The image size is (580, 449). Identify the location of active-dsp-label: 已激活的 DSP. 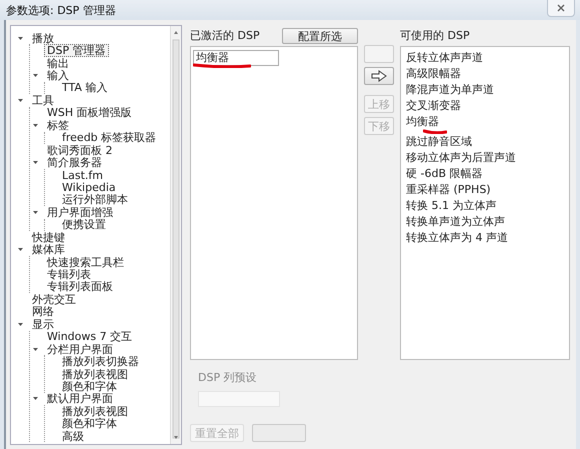
(225, 35).